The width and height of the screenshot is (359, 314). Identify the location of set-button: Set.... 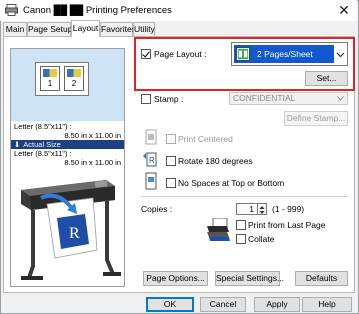
(326, 78).